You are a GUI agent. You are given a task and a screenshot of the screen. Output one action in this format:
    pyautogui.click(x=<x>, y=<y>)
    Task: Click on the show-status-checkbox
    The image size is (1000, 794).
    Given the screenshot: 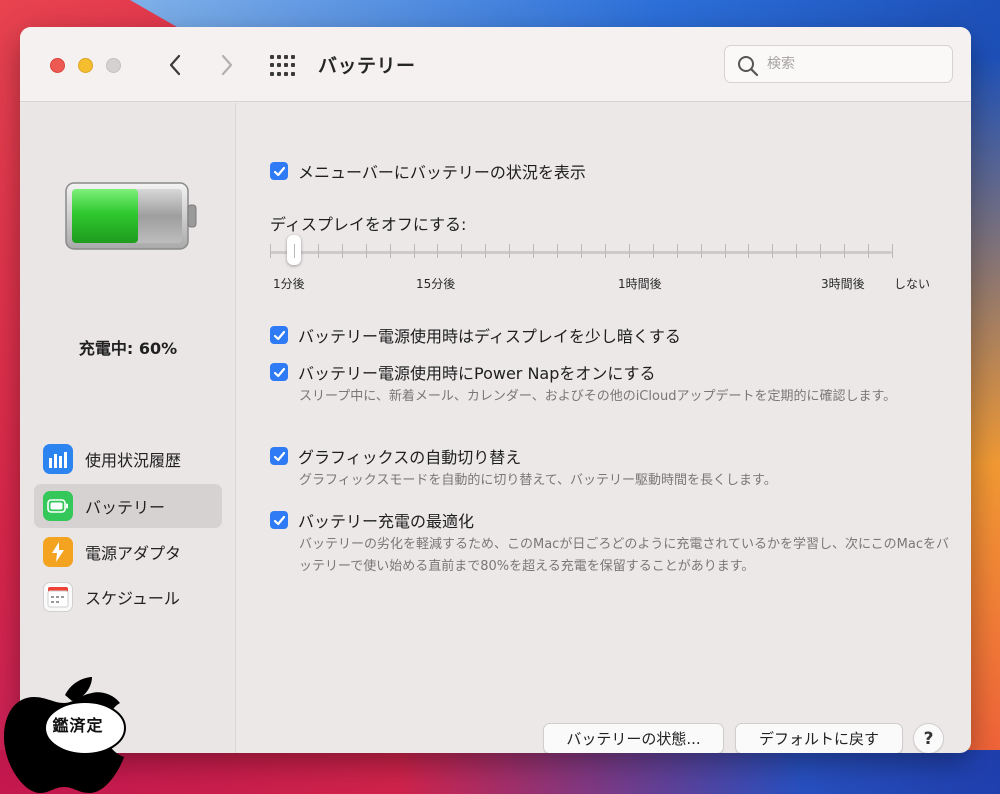 What is the action you would take?
    pyautogui.click(x=279, y=171)
    